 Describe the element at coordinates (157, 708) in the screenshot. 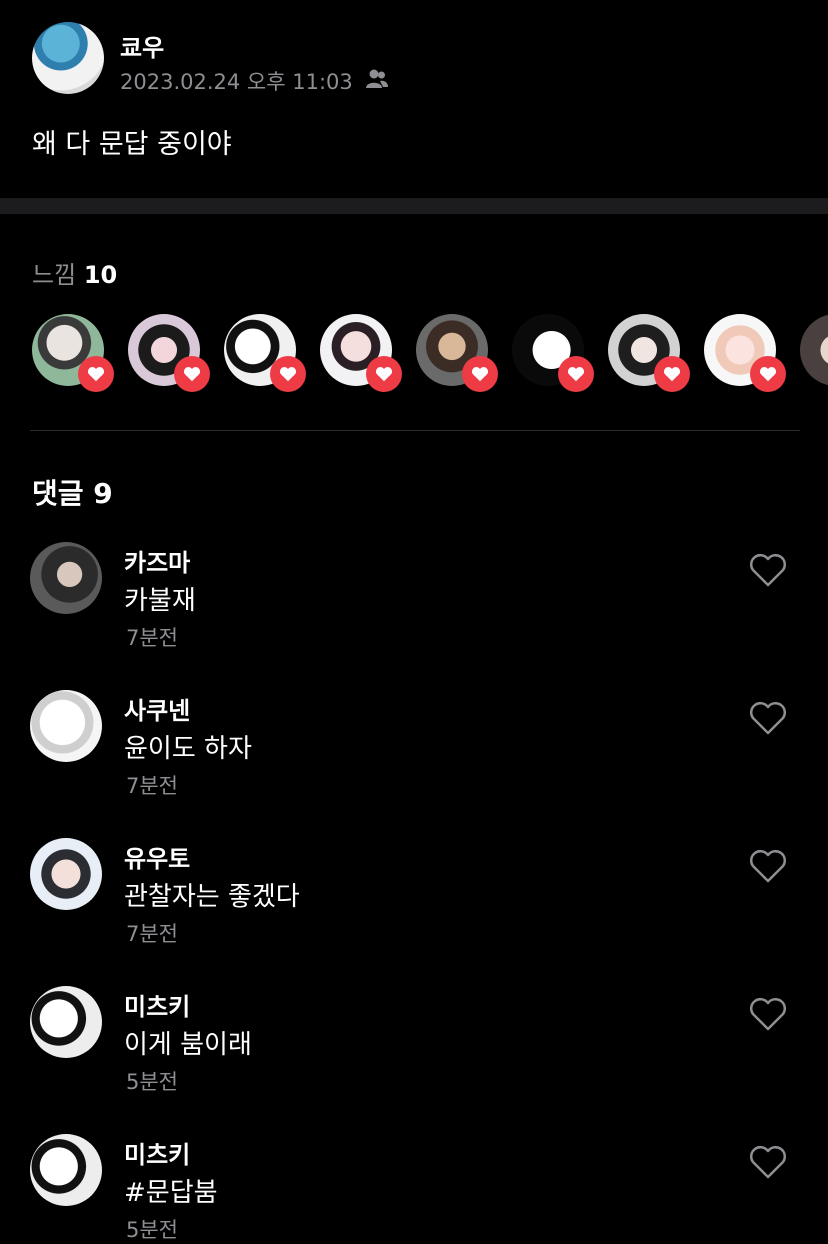

I see `comment-author: 사쿠넨` at that location.